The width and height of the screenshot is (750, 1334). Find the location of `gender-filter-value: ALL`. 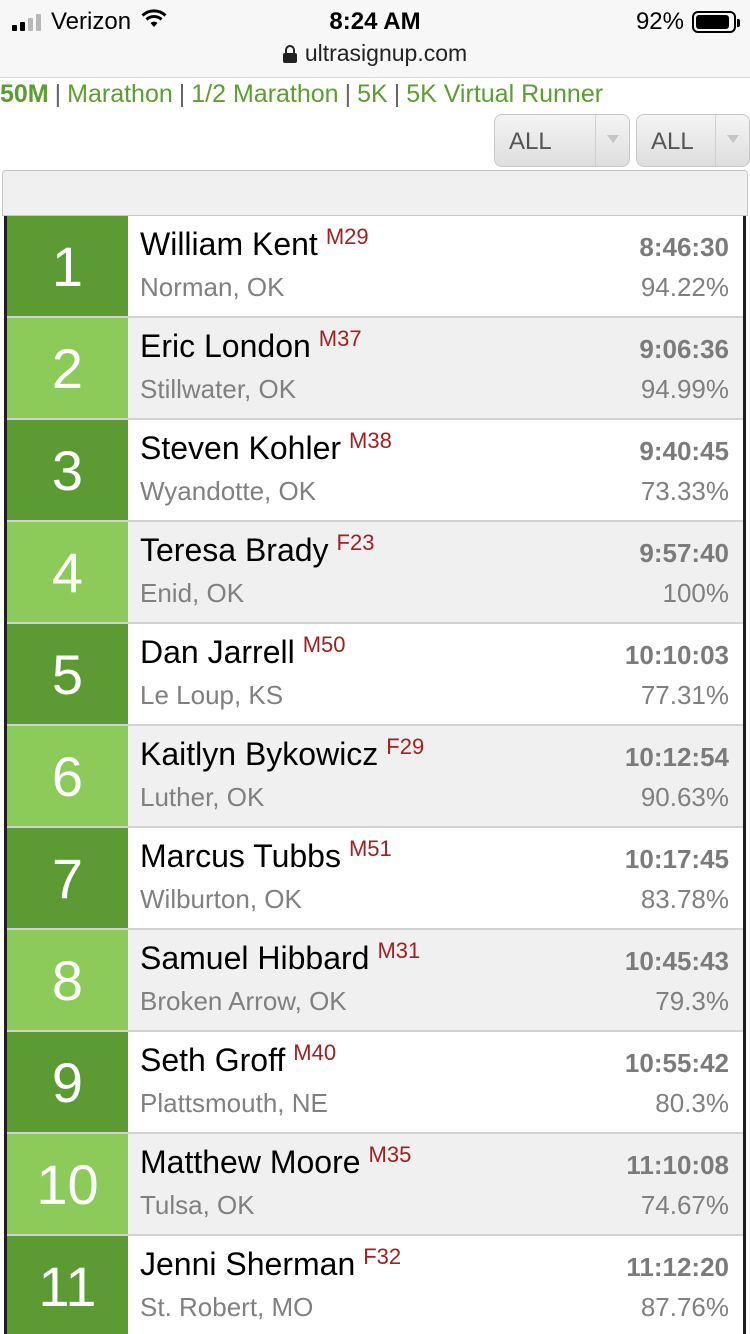

gender-filter-value: ALL is located at coordinates (530, 141).